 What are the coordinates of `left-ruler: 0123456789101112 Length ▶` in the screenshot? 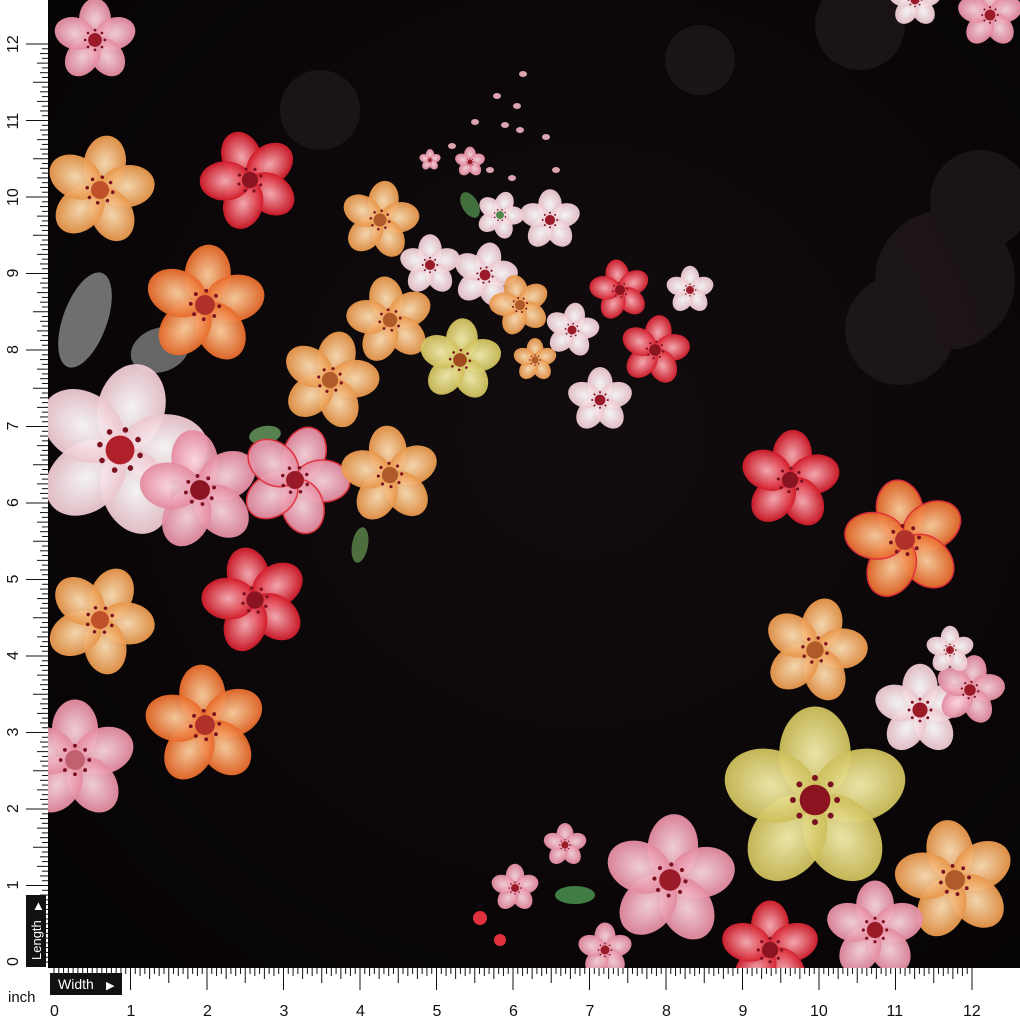 It's located at (24, 484).